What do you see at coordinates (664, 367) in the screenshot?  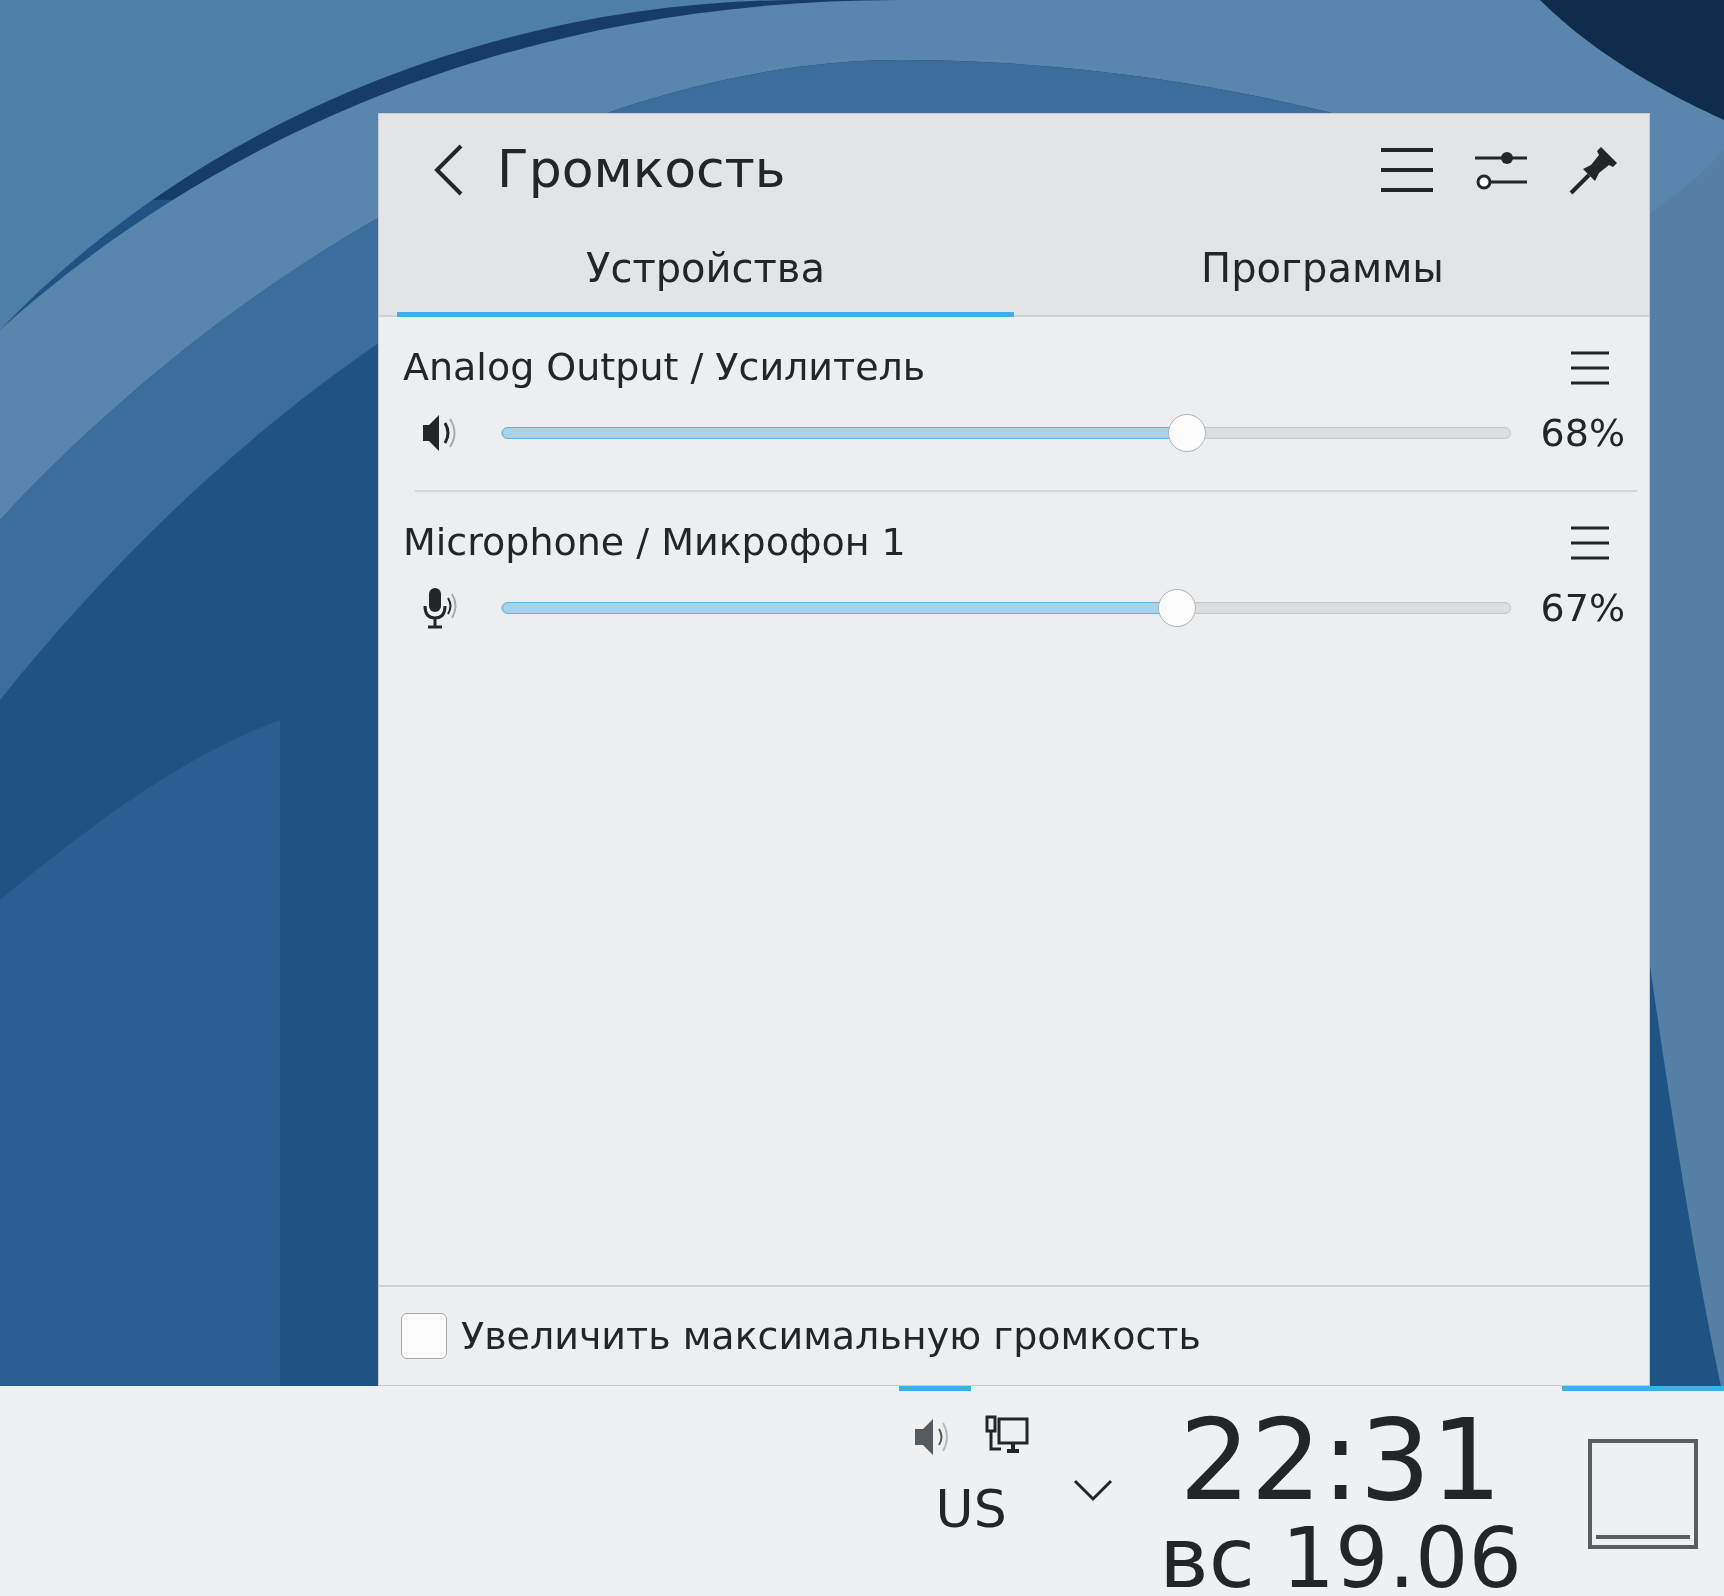 I see `device-name: Analog Output / Усилитель` at bounding box center [664, 367].